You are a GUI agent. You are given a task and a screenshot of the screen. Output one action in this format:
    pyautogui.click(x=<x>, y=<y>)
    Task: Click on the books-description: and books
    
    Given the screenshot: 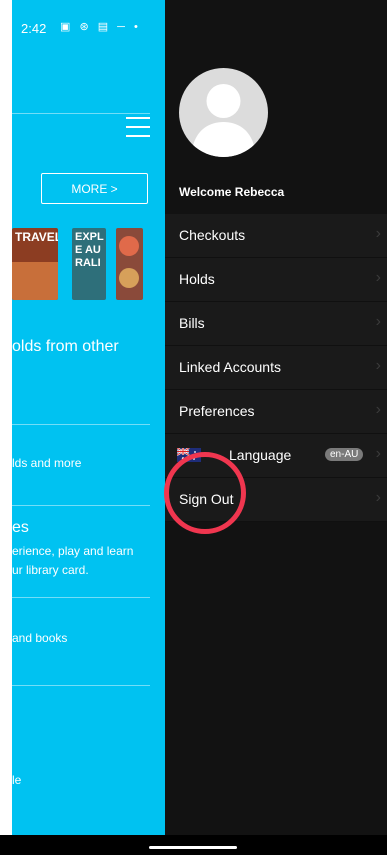 What is the action you would take?
    pyautogui.click(x=40, y=638)
    